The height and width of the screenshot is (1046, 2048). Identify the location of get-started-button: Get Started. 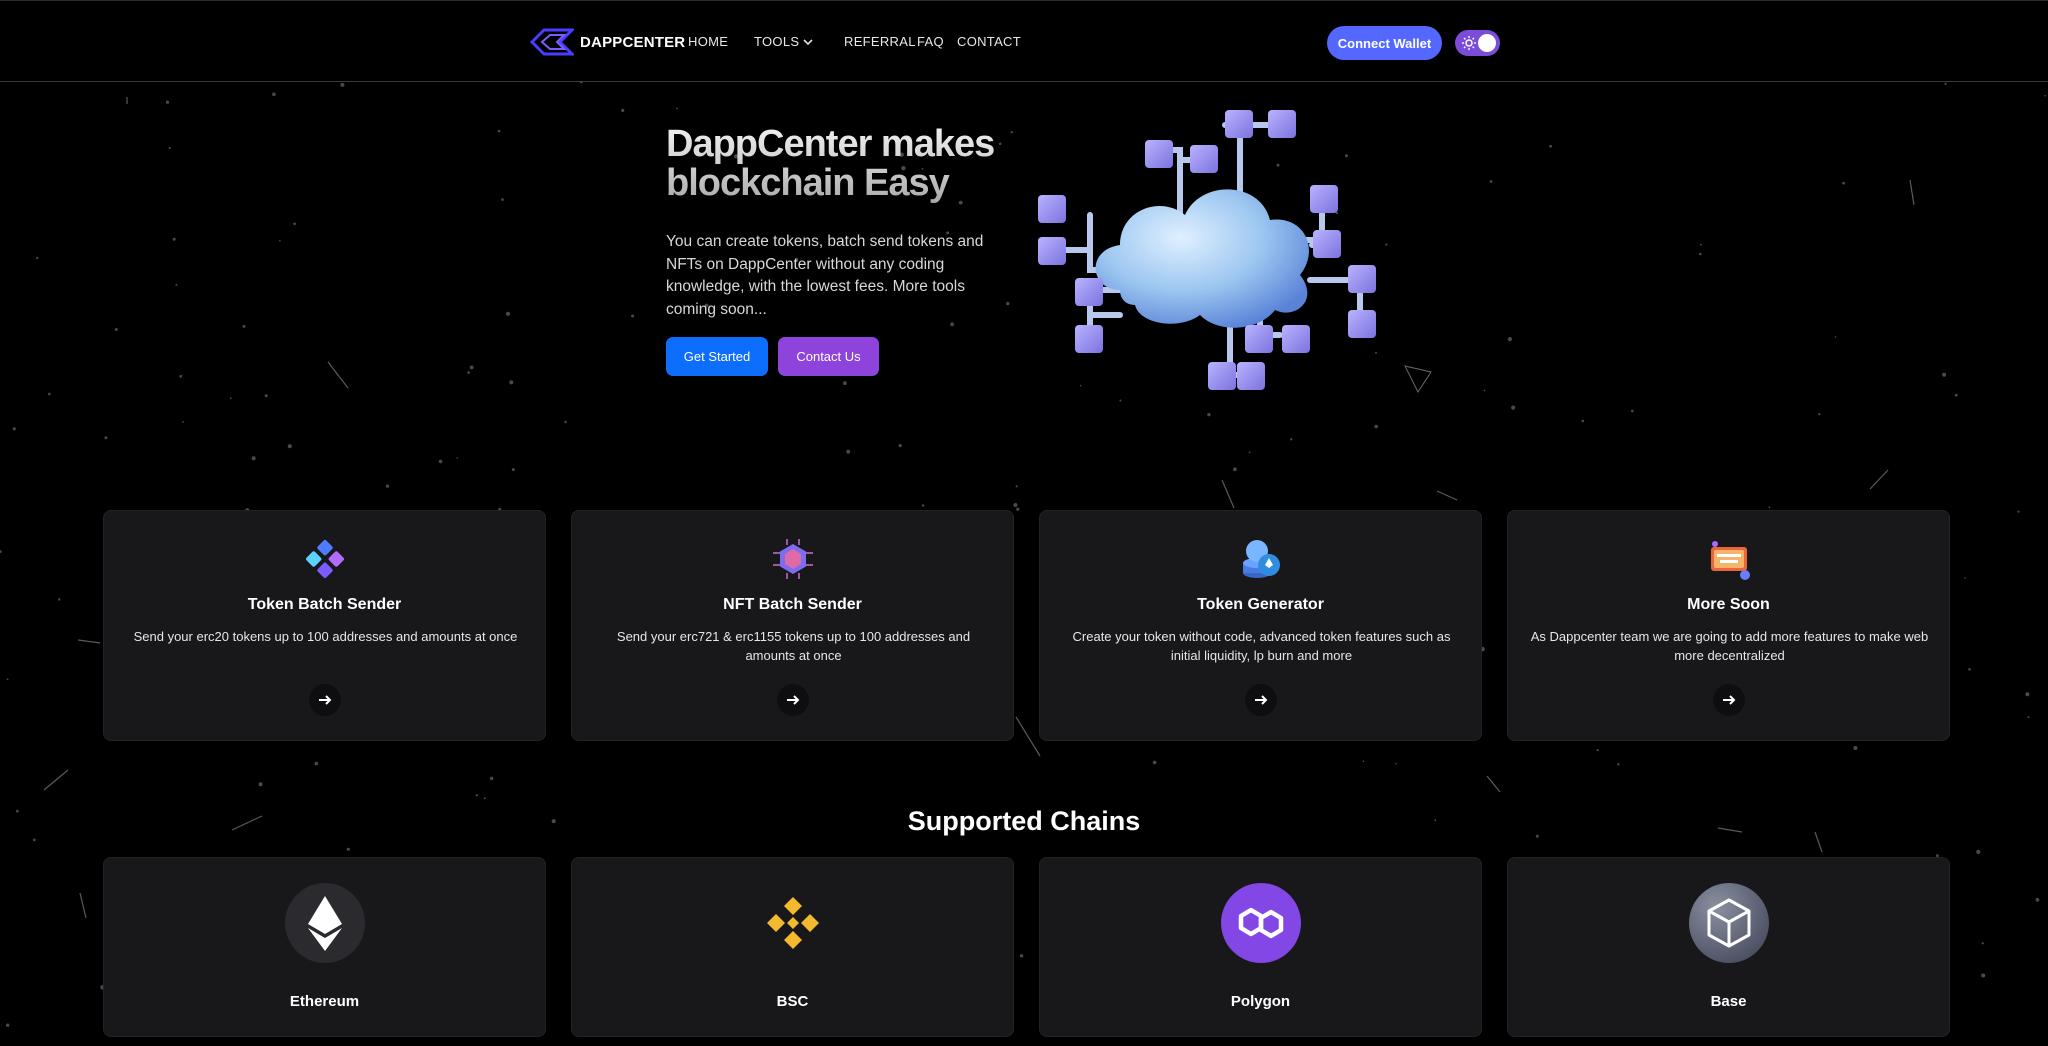
(717, 356).